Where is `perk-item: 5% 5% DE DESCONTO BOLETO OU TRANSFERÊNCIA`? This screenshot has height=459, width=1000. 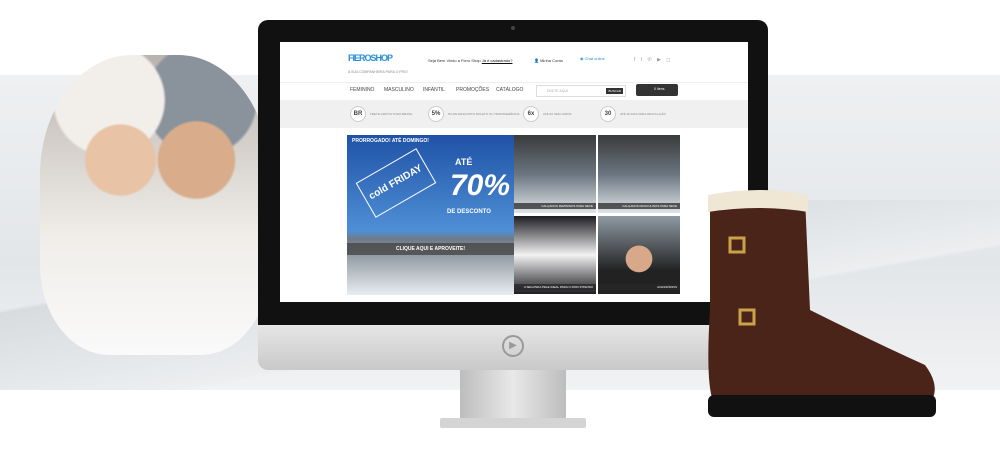
perk-item: 5% 5% DE DESCONTO BOLETO OU TRANSFERÊNCIA is located at coordinates (474, 114).